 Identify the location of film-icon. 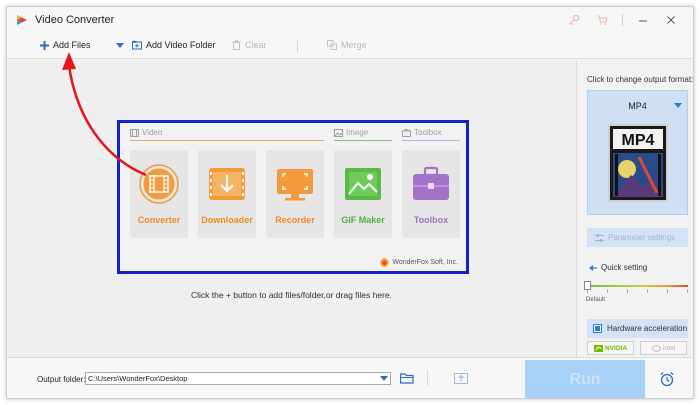
(159, 184).